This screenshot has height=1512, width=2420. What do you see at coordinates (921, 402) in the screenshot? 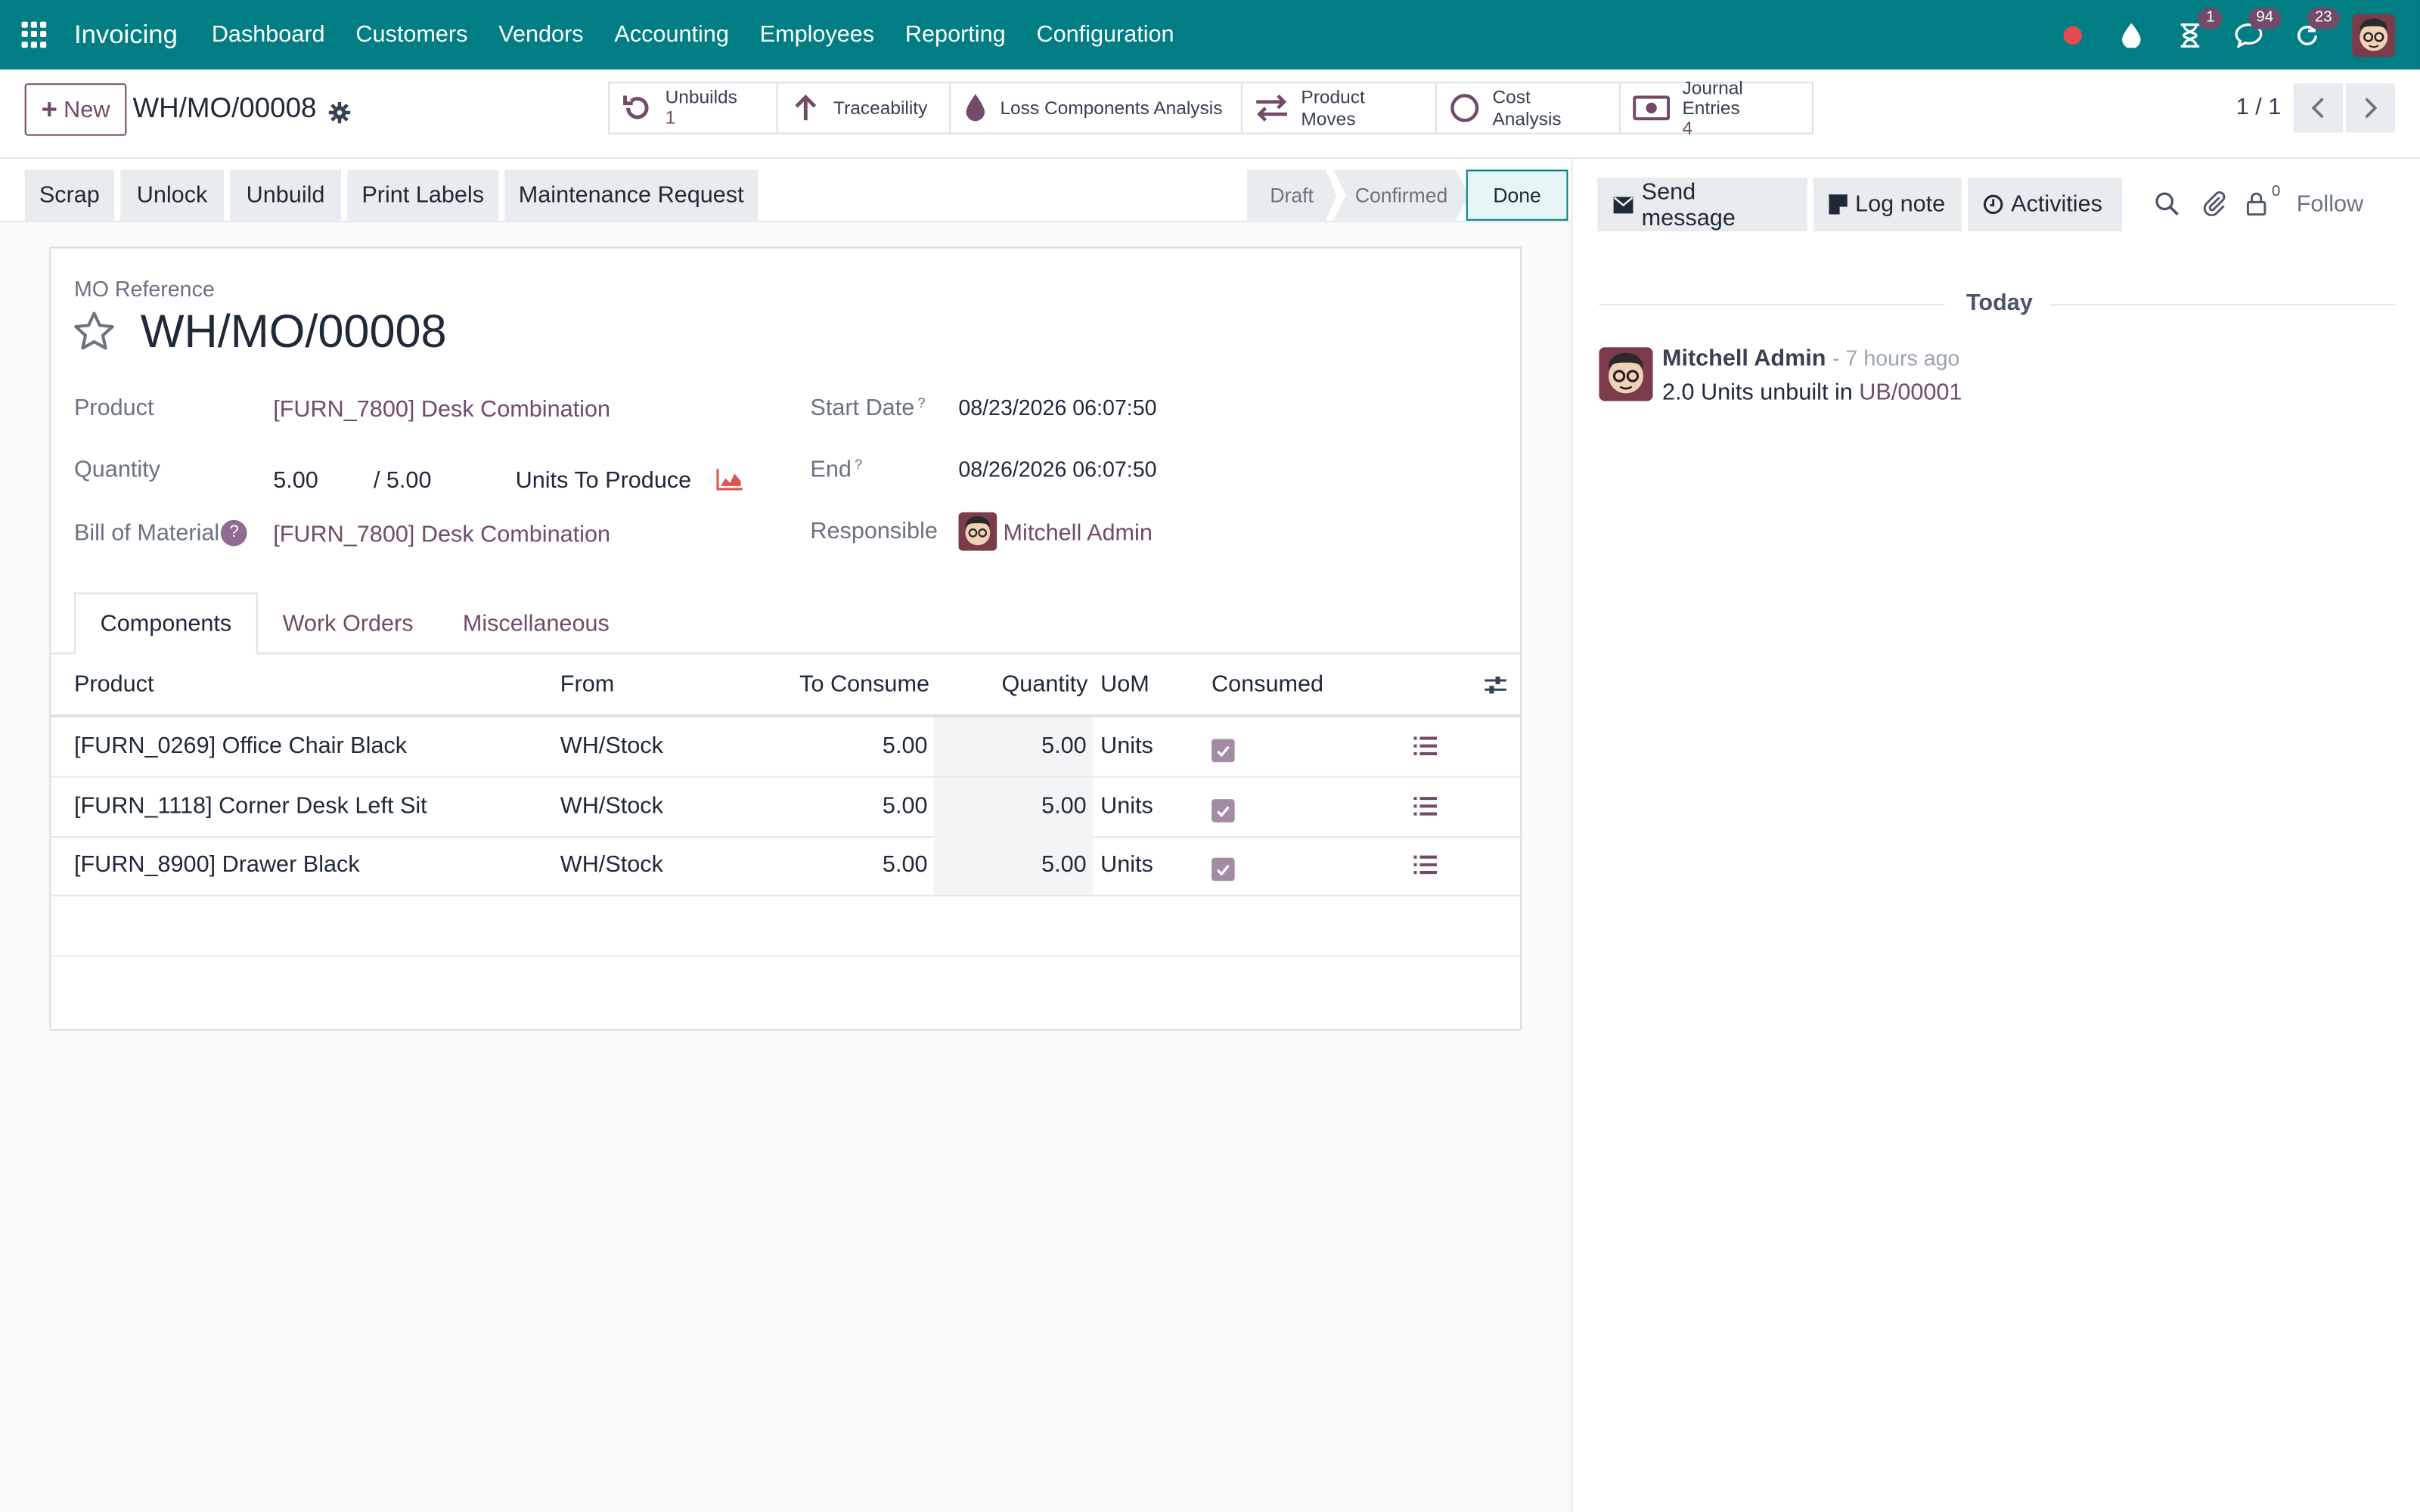
I see `start-date-help-icon: ?` at bounding box center [921, 402].